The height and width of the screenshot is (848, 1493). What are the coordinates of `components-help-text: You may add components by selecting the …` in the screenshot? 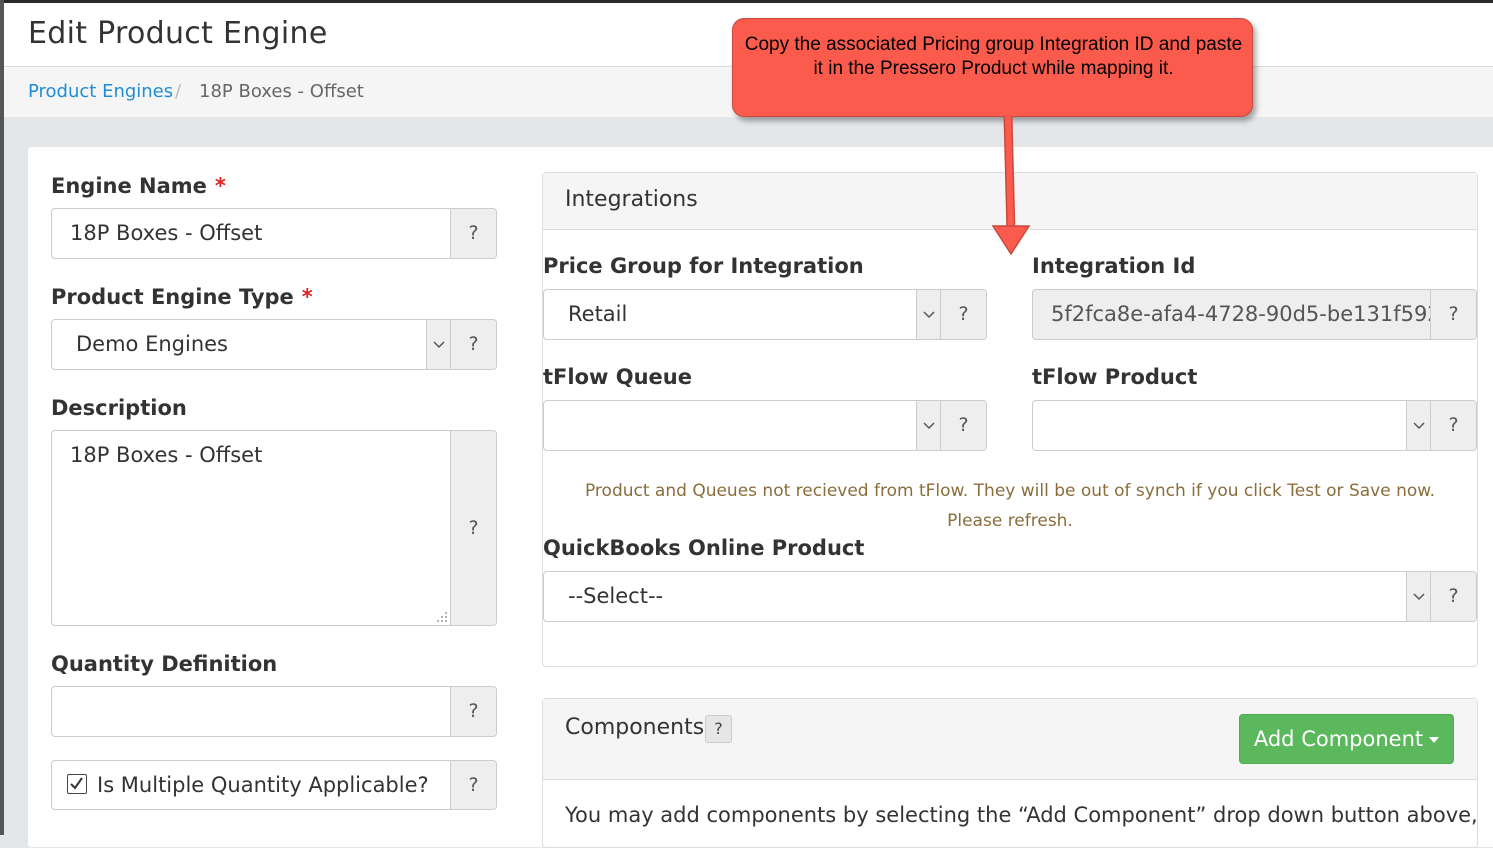 It's located at (1021, 815).